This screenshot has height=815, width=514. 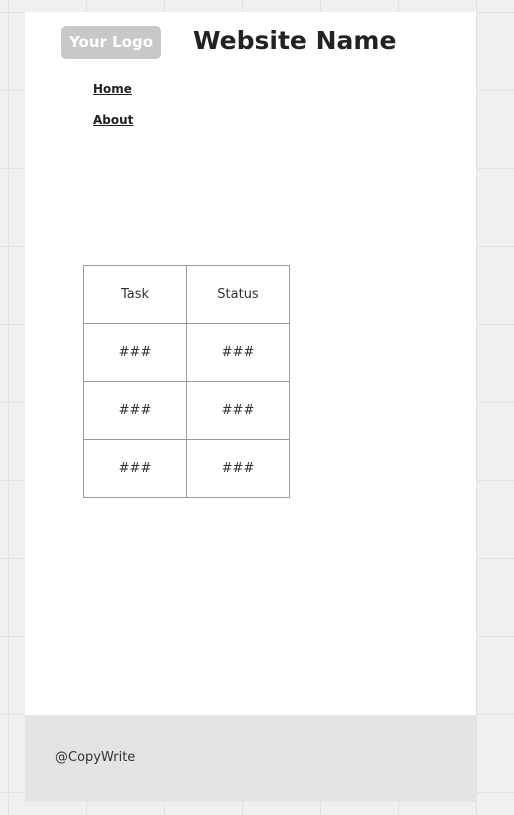 I want to click on page-footer: @CopyWrite, so click(x=250, y=758).